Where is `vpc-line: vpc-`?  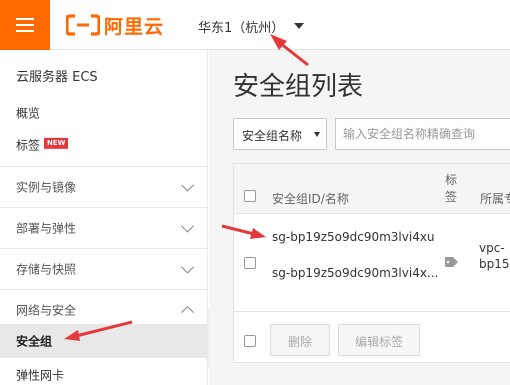
vpc-line: vpc- is located at coordinates (492, 248).